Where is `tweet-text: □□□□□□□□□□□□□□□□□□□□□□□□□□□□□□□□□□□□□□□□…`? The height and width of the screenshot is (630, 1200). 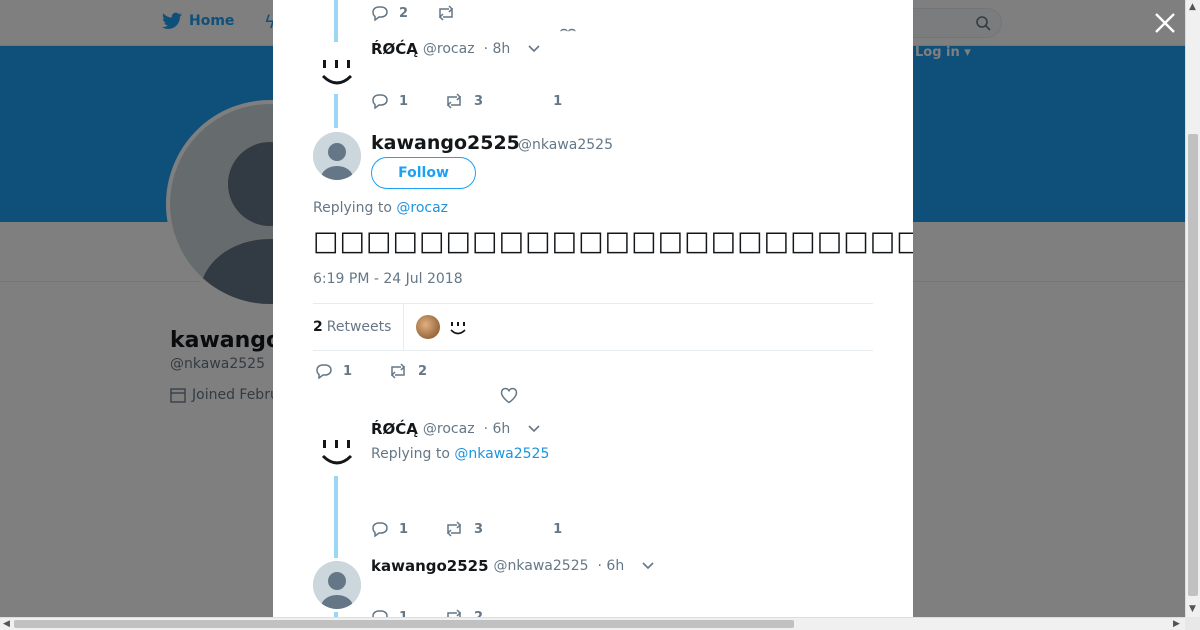 tweet-text: □□□□□□□□□□□□□□□□□□□□□□□□□□□□□□□□□□□□□□□□… is located at coordinates (613, 241).